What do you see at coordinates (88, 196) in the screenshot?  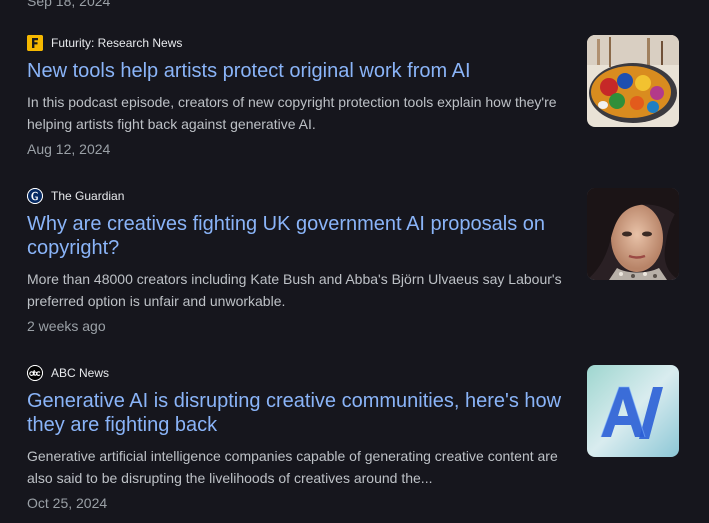 I see `source-name: The Guardian` at bounding box center [88, 196].